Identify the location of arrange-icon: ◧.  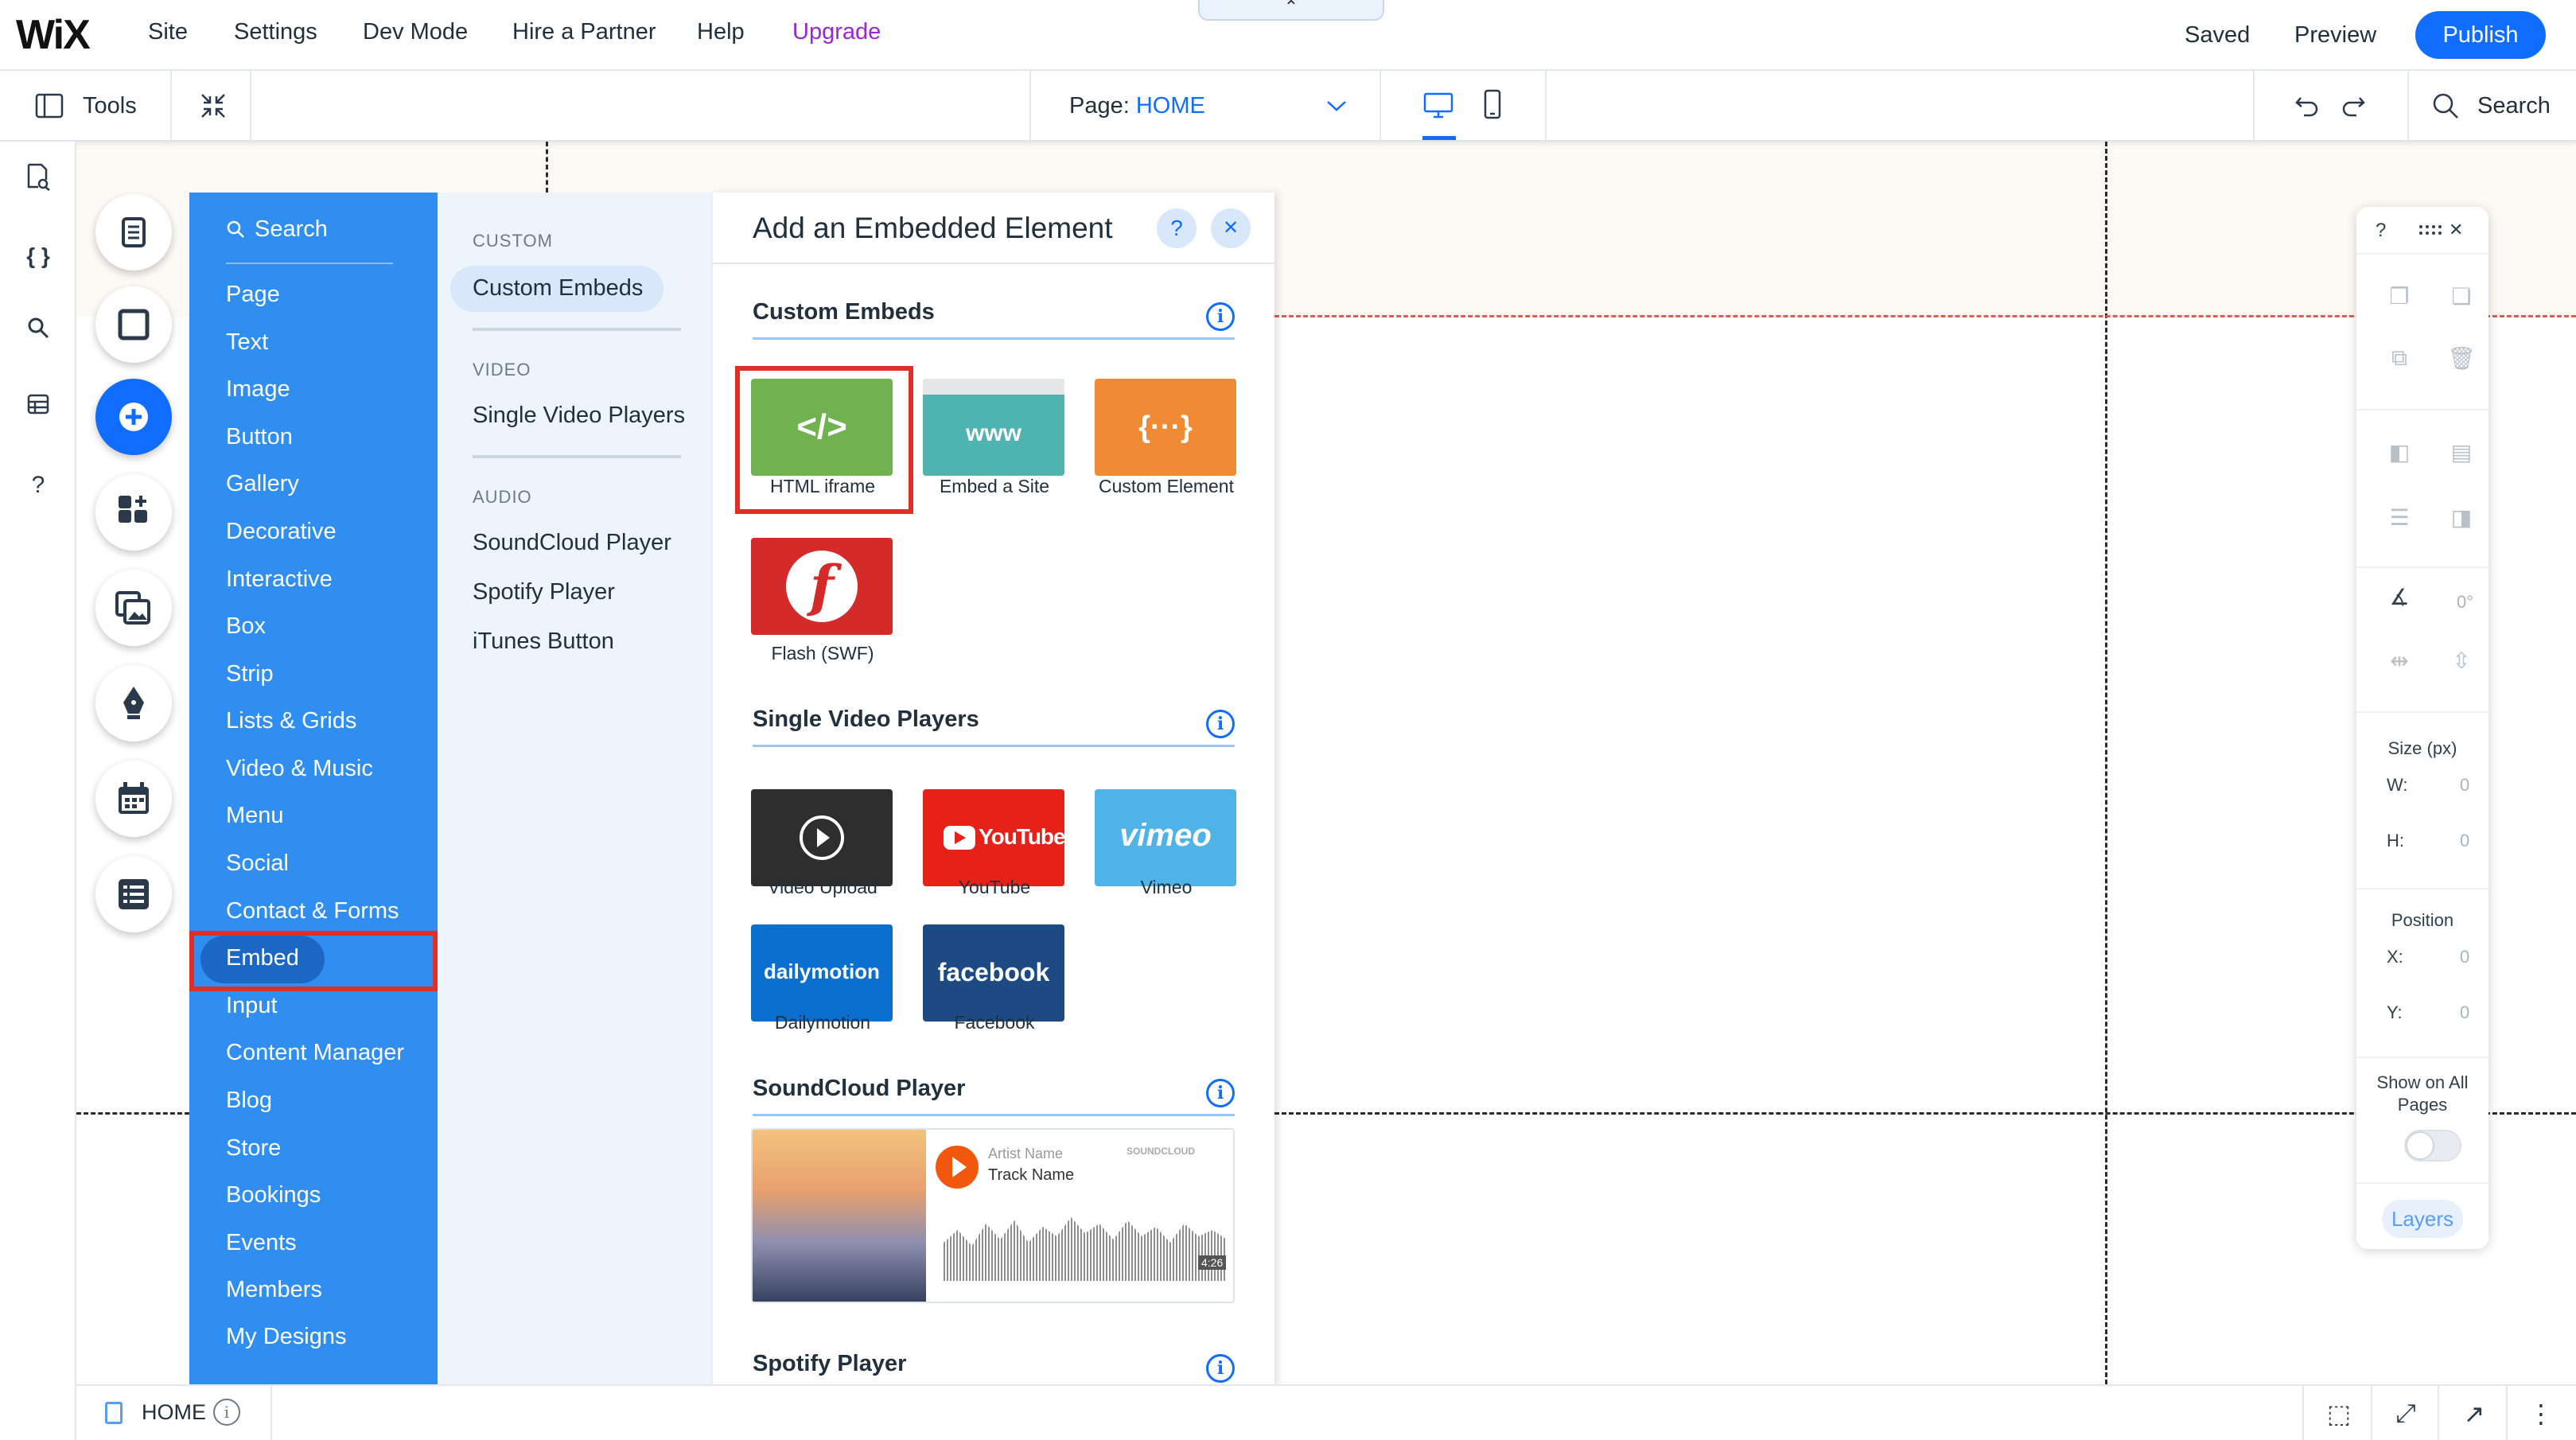
(2399, 452).